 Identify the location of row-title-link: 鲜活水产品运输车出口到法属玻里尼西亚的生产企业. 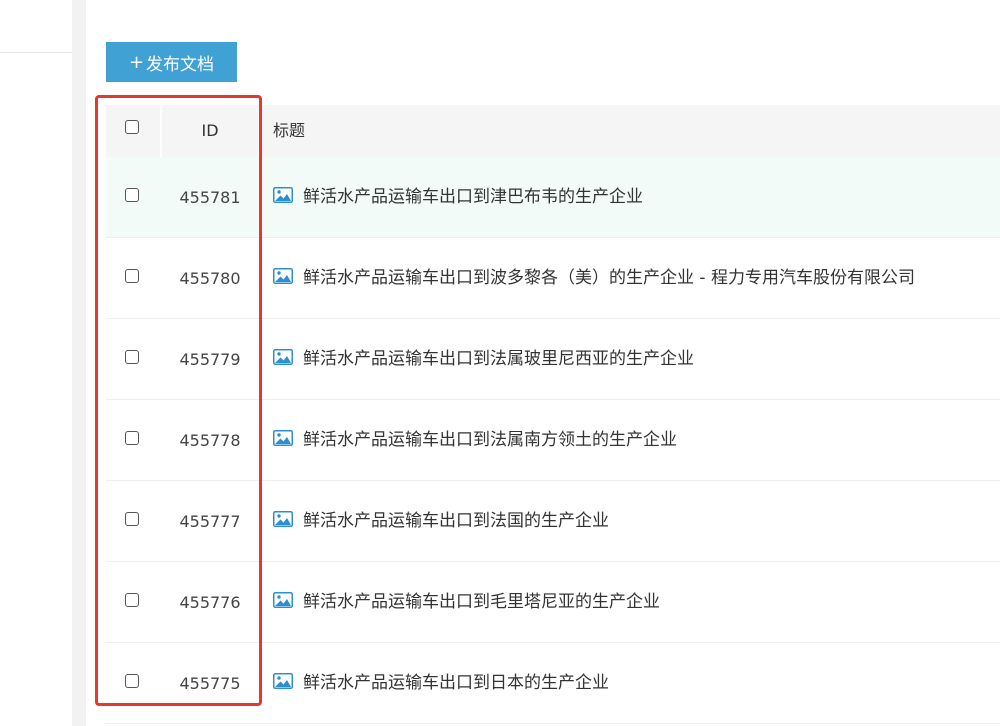
(498, 359).